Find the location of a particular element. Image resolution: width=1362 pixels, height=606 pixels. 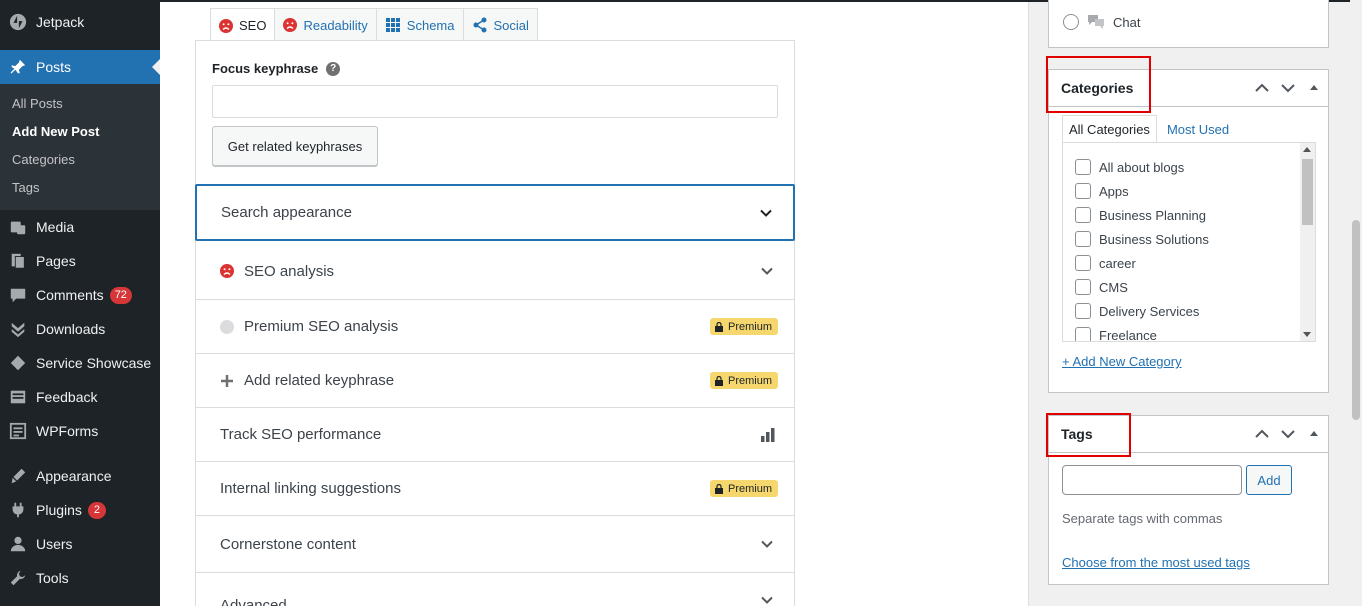

yoast-tabs: SEO Readability Schema Social is located at coordinates (374, 25).